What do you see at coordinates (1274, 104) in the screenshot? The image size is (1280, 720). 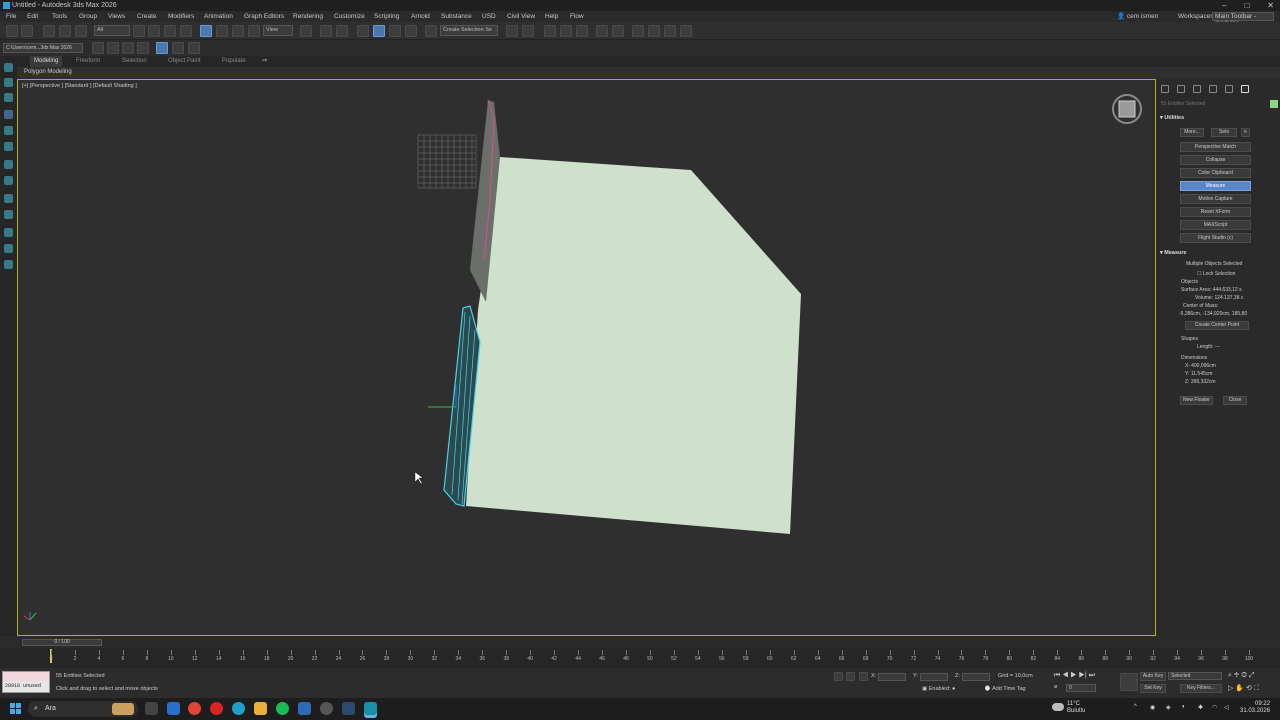 I see `object-color-swatch` at bounding box center [1274, 104].